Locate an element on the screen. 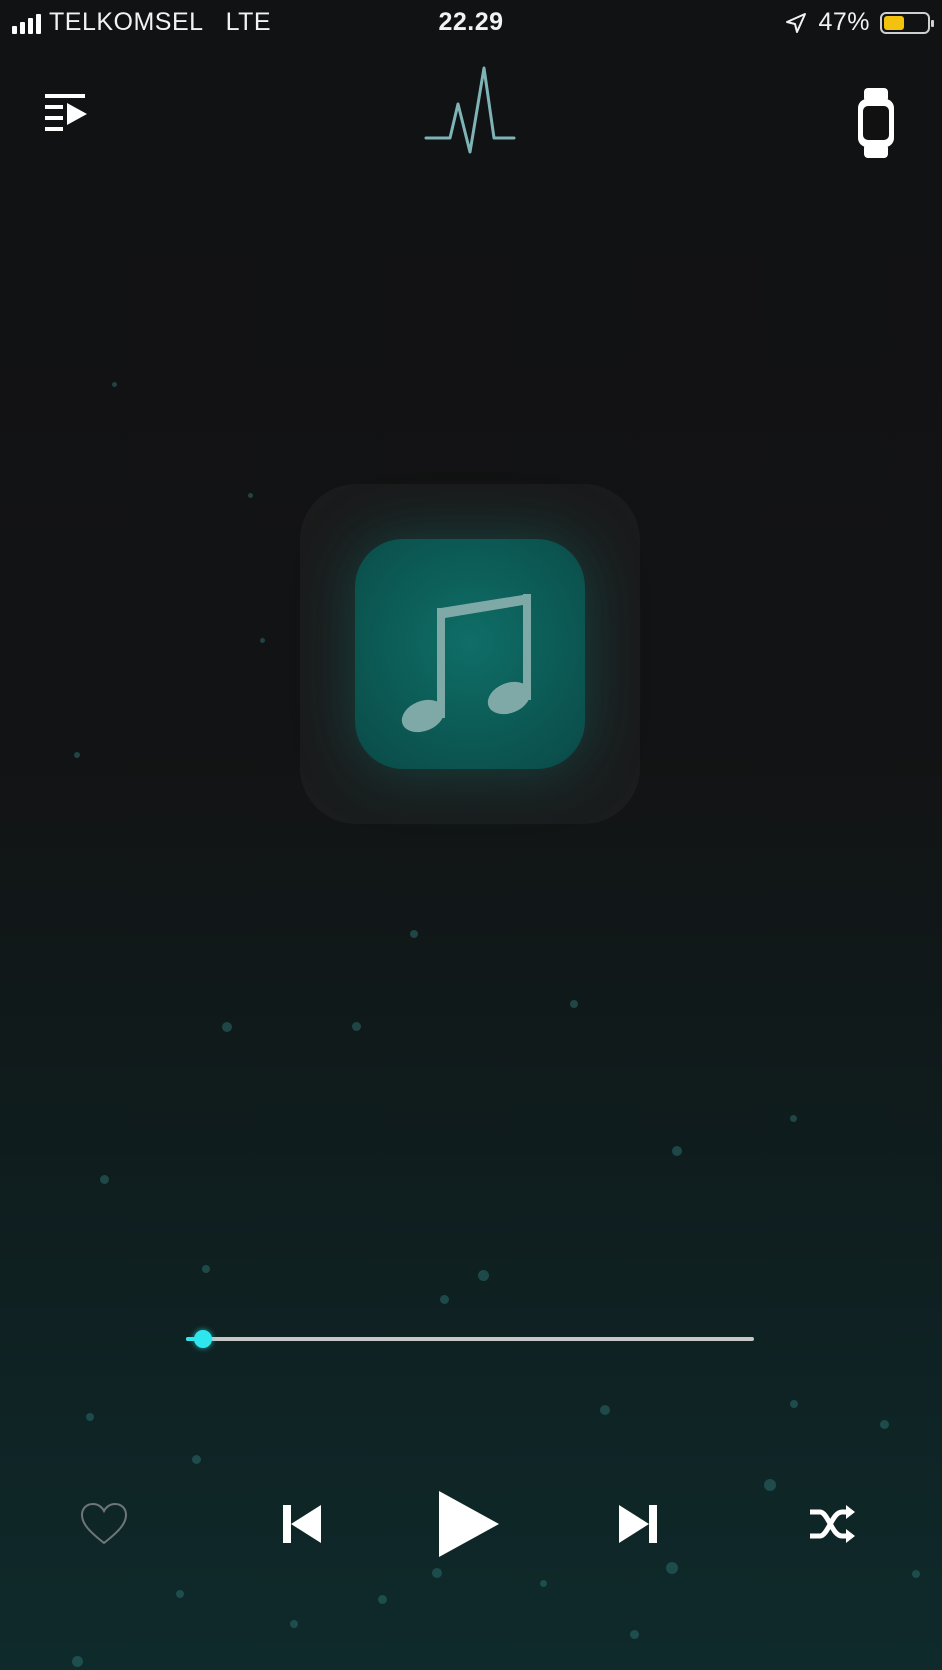 The image size is (942, 1670). like-button is located at coordinates (104, 1524).